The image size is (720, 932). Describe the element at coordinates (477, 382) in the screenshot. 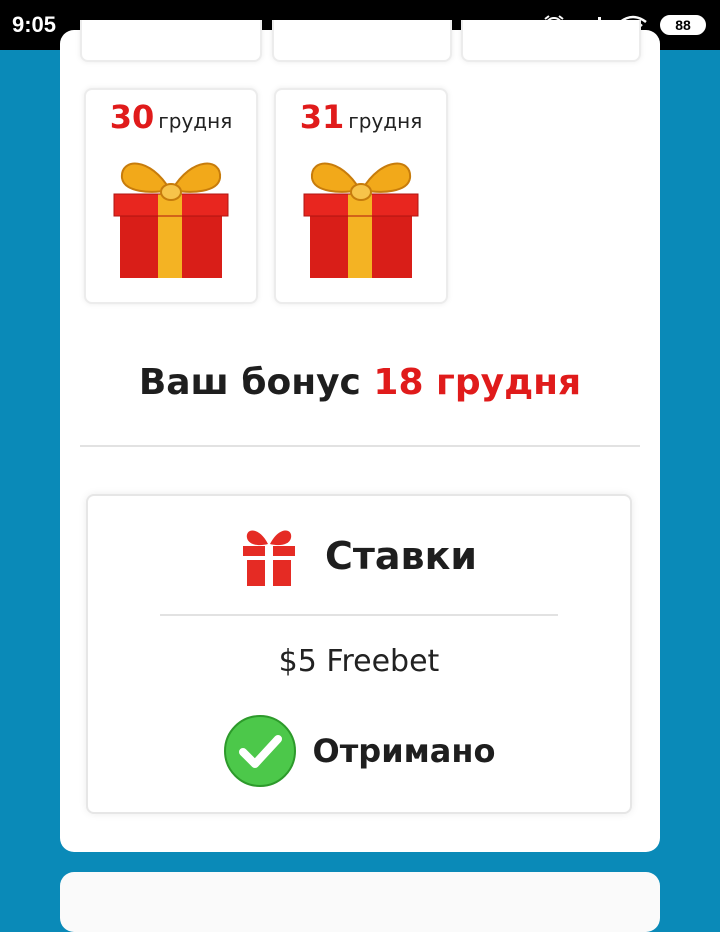

I see `bonus-date: 18 грудня` at that location.